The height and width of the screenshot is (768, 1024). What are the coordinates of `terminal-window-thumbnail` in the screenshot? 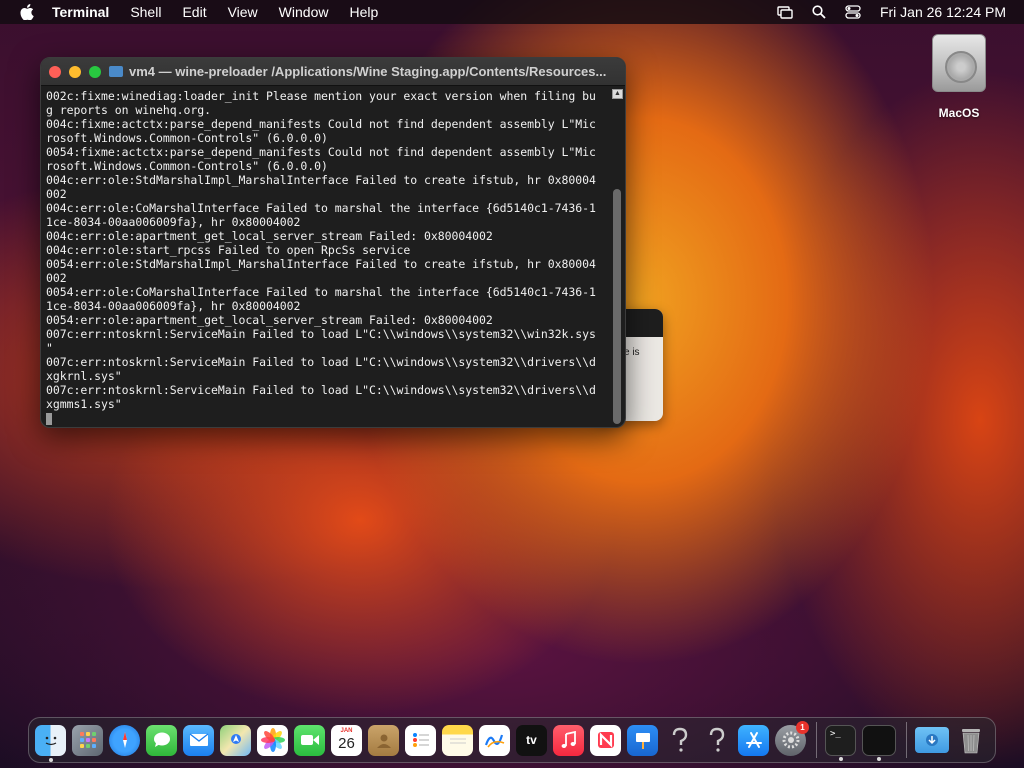 It's located at (879, 742).